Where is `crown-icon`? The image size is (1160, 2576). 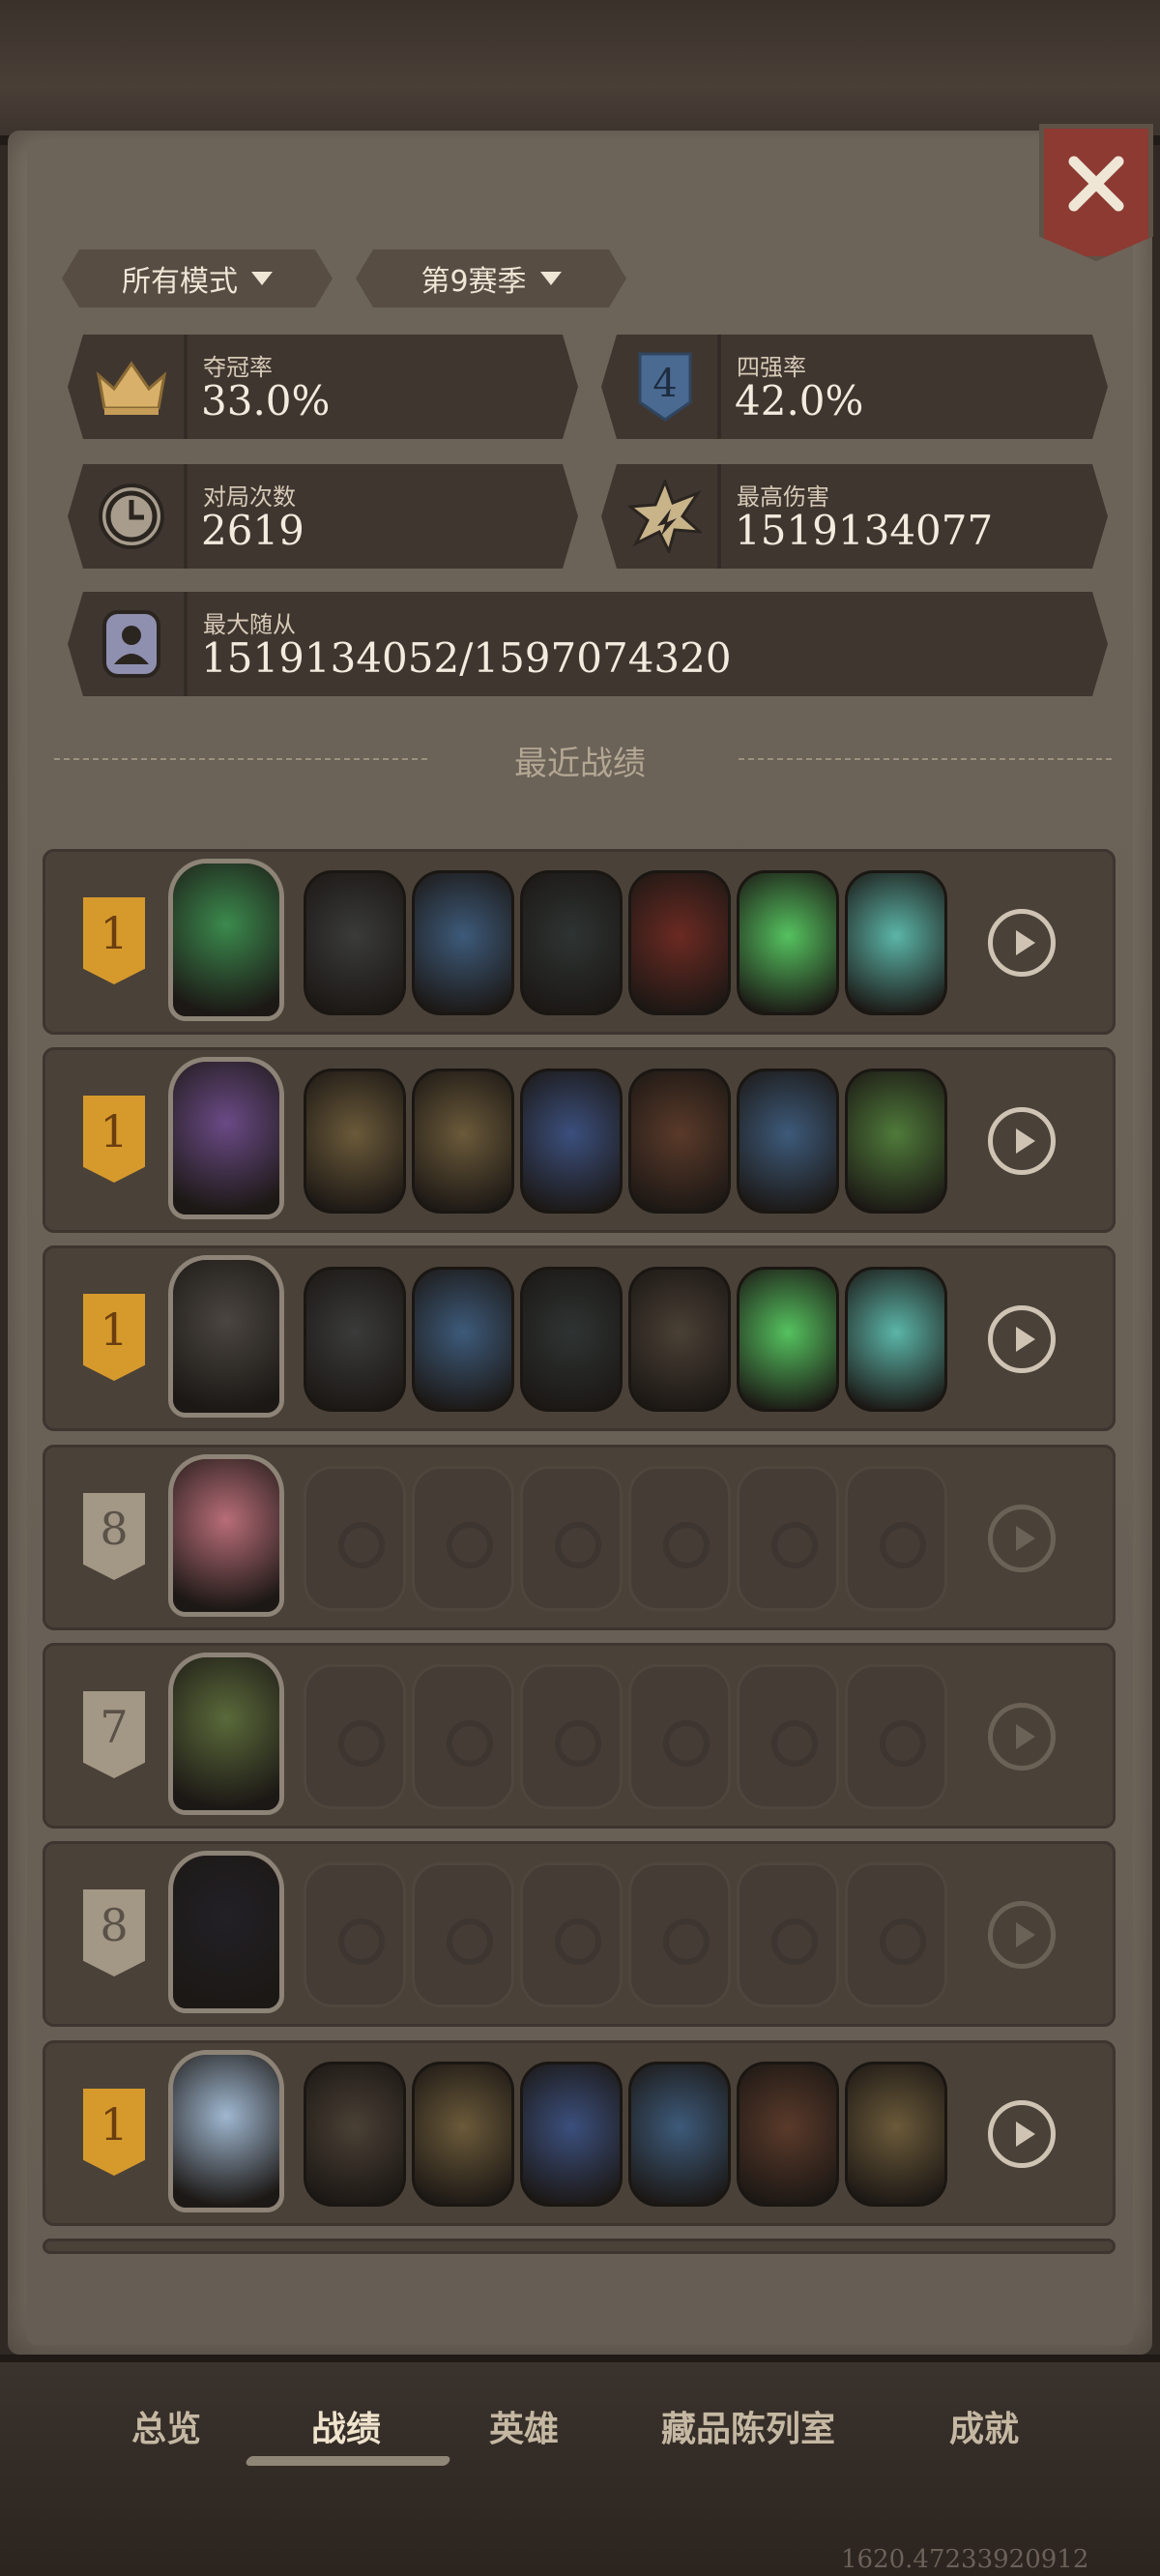
crown-icon is located at coordinates (131, 386).